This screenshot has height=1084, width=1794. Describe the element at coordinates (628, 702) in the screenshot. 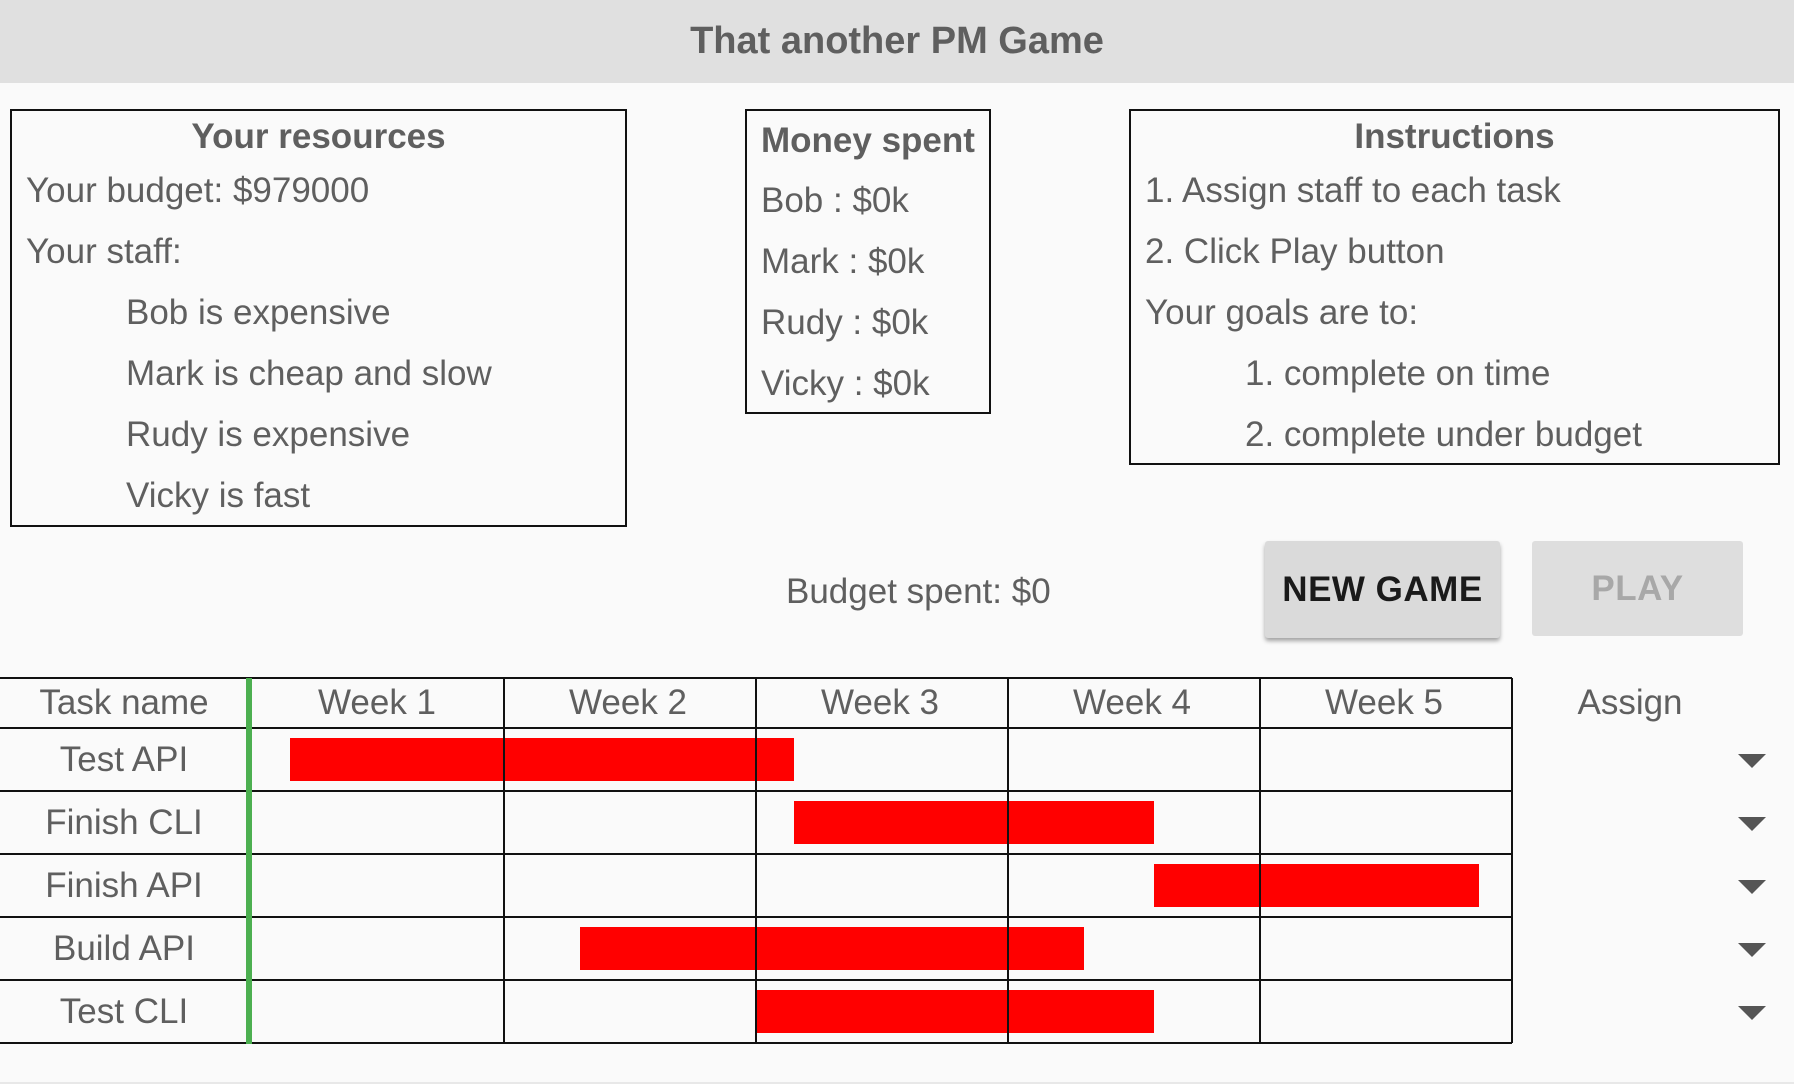

I see `week-header: Week 2` at that location.